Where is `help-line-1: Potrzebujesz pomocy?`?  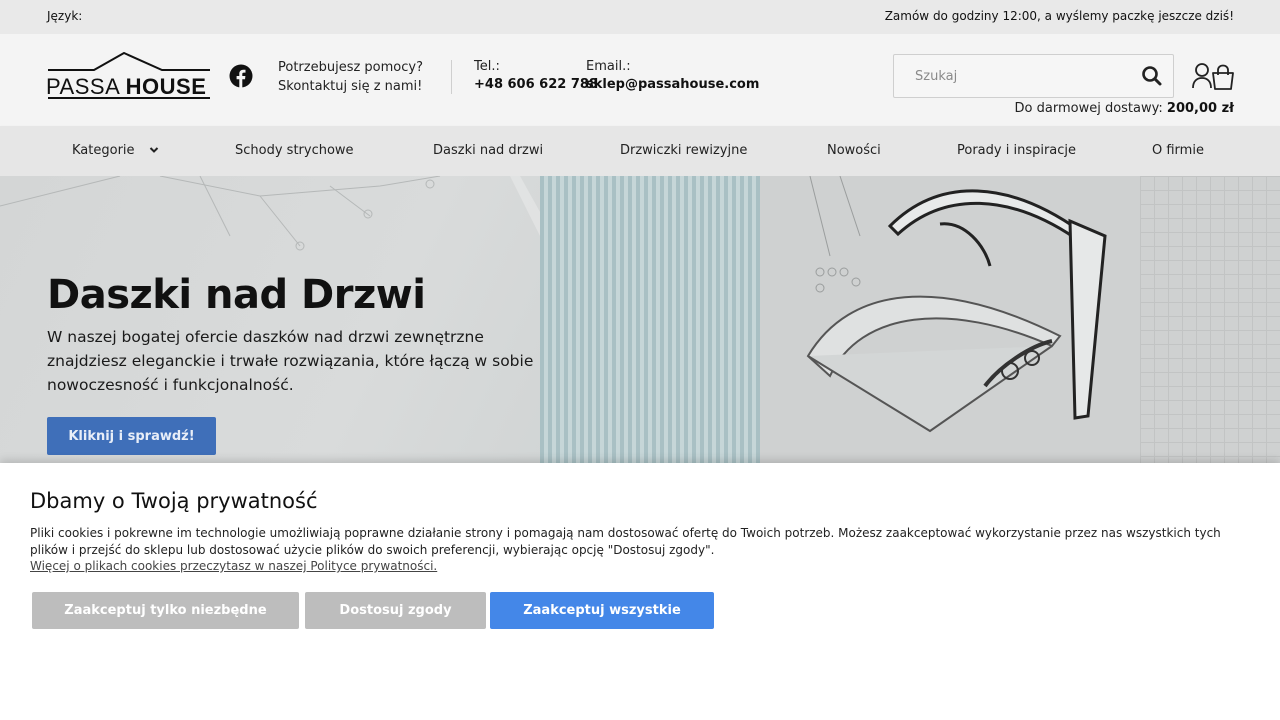 help-line-1: Potrzebujesz pomocy? is located at coordinates (350, 67).